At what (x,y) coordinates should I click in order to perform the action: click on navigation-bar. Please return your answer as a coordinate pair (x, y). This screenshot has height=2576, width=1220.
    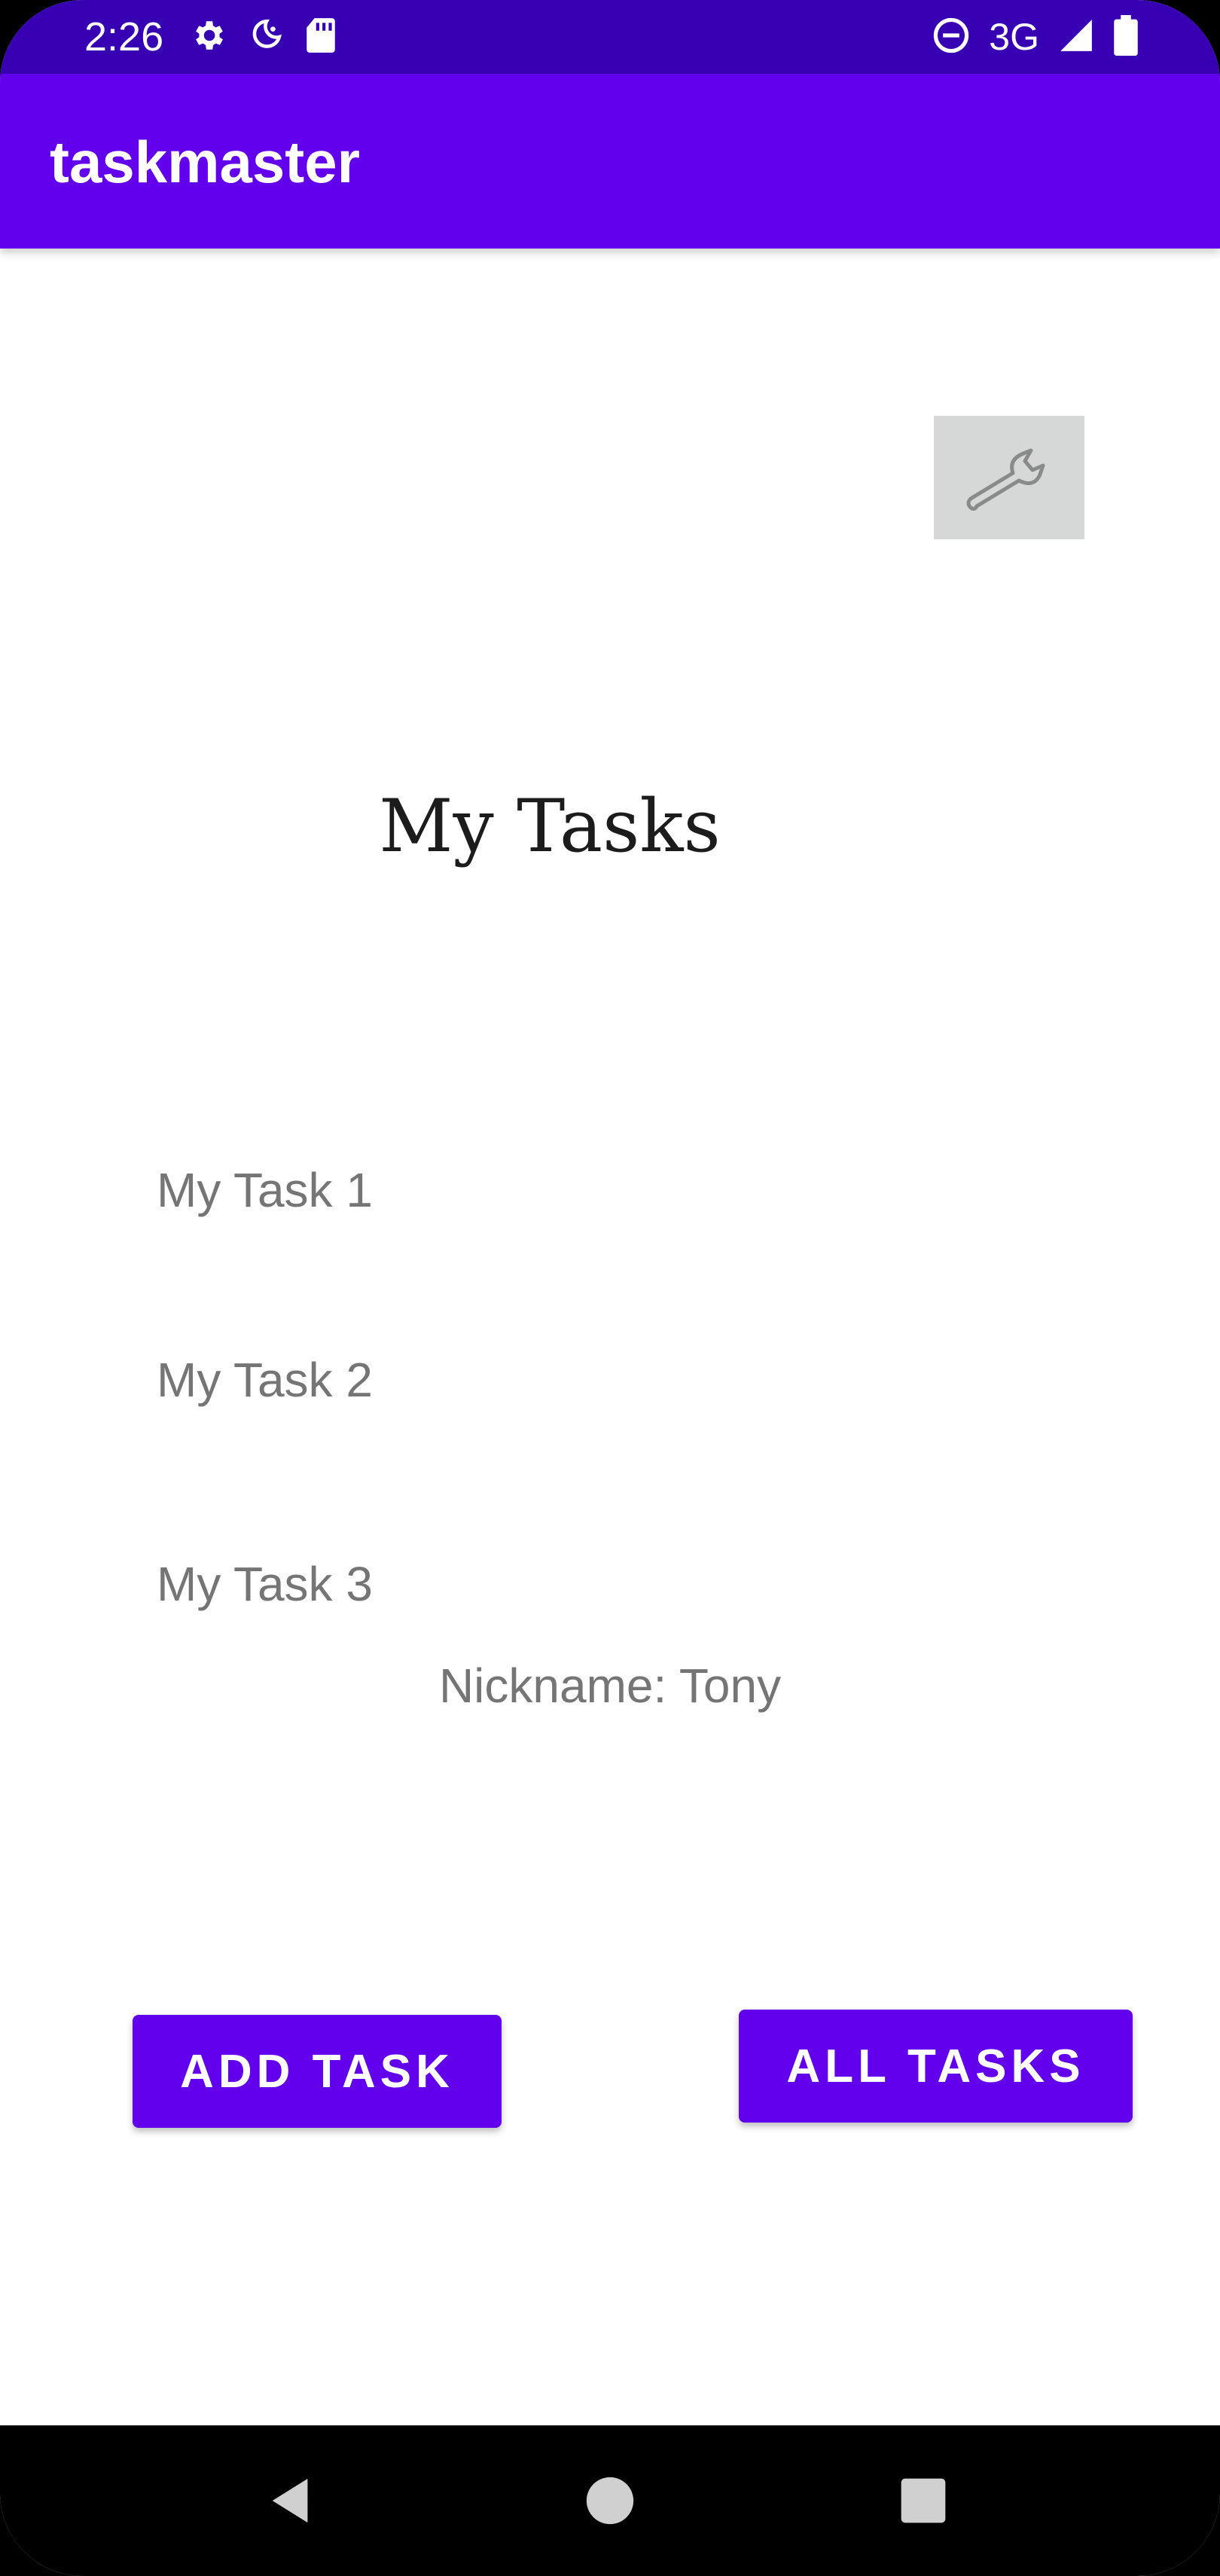
    Looking at the image, I should click on (610, 2501).